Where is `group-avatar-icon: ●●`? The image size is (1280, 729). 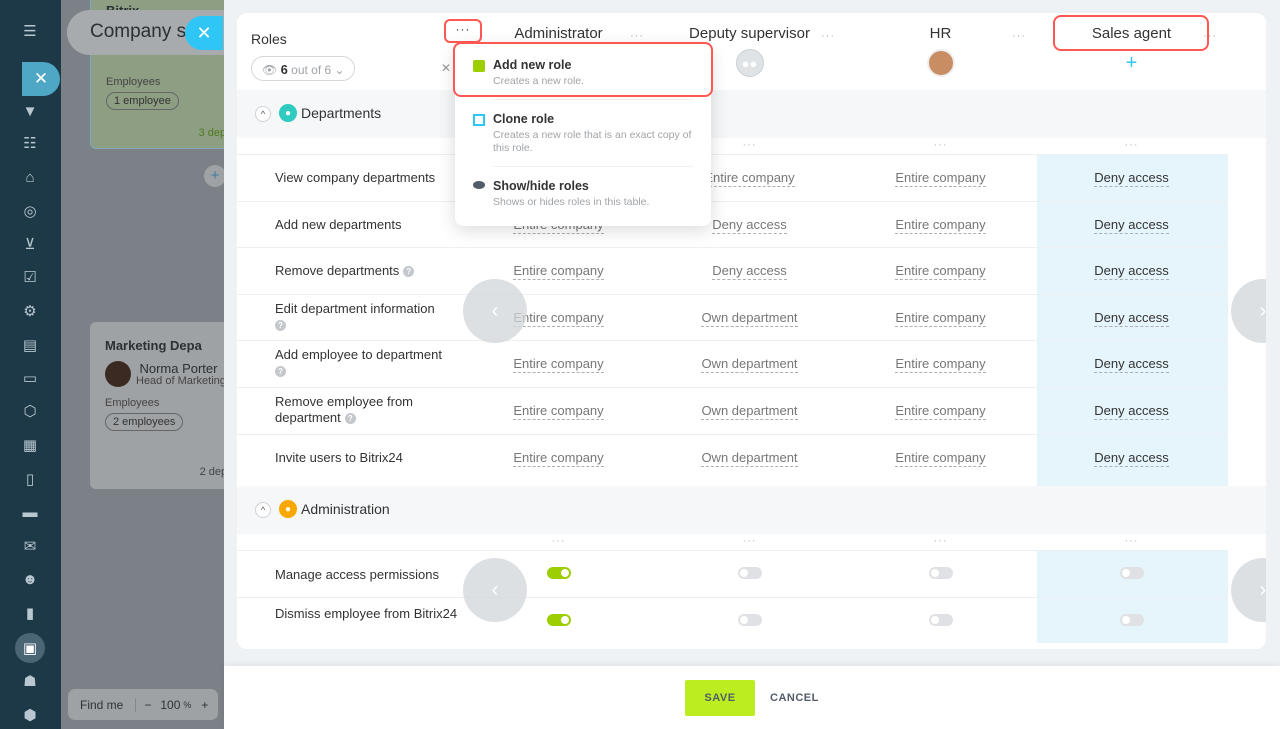
group-avatar-icon: ●● is located at coordinates (749, 63).